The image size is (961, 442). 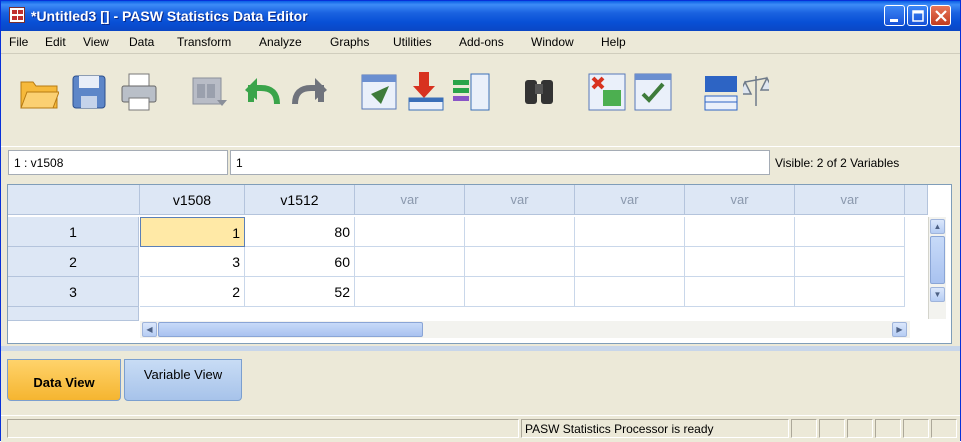 I want to click on minimize-button, so click(x=894, y=15).